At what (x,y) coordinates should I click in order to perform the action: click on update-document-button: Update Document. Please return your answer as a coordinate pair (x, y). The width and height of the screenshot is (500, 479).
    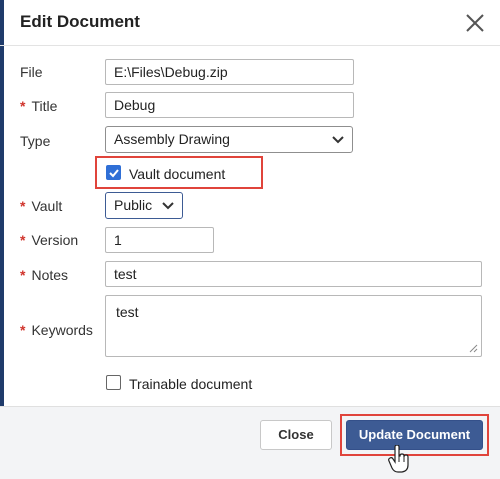
    Looking at the image, I should click on (414, 435).